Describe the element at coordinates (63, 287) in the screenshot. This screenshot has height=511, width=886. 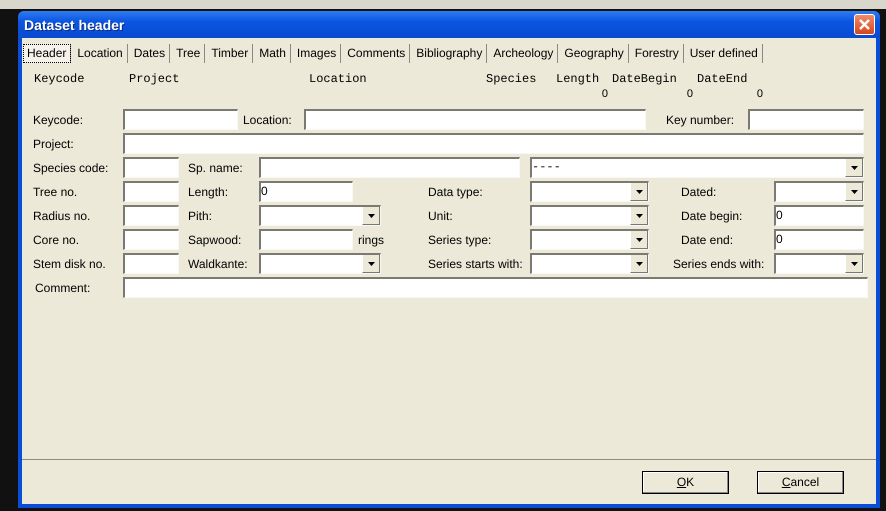
I see `field-label: Comment:` at that location.